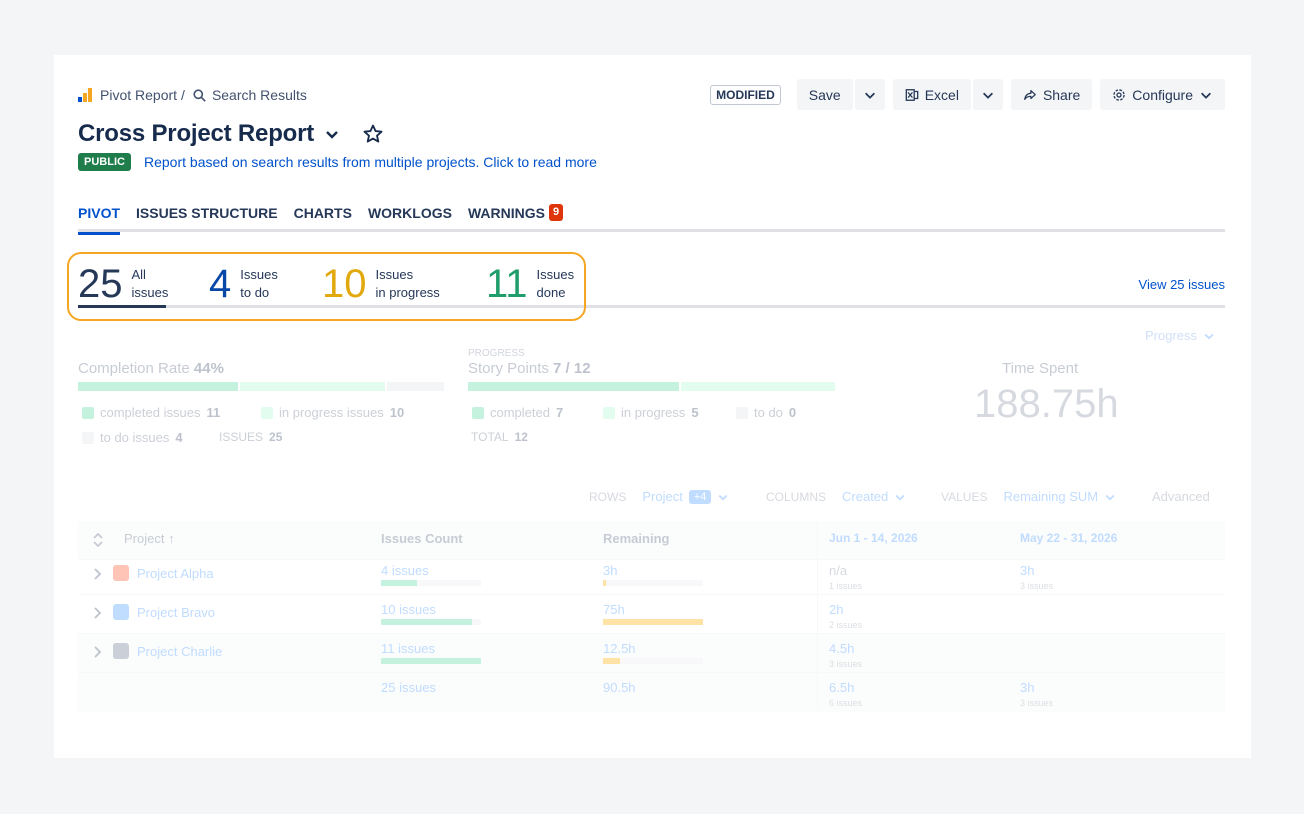 The image size is (1304, 814). I want to click on columns-label: COLUMNS, so click(796, 496).